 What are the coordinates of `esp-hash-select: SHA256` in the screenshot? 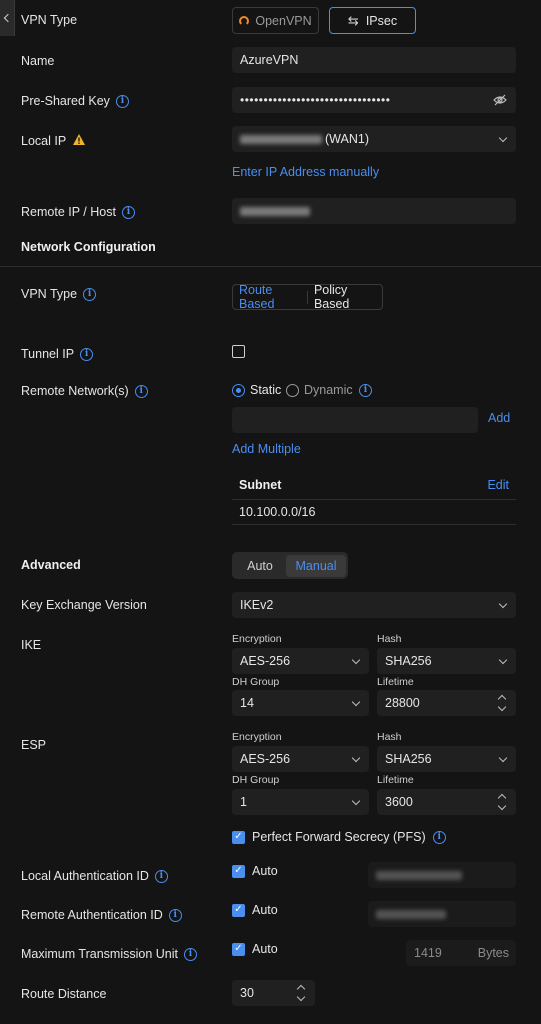 It's located at (446, 759).